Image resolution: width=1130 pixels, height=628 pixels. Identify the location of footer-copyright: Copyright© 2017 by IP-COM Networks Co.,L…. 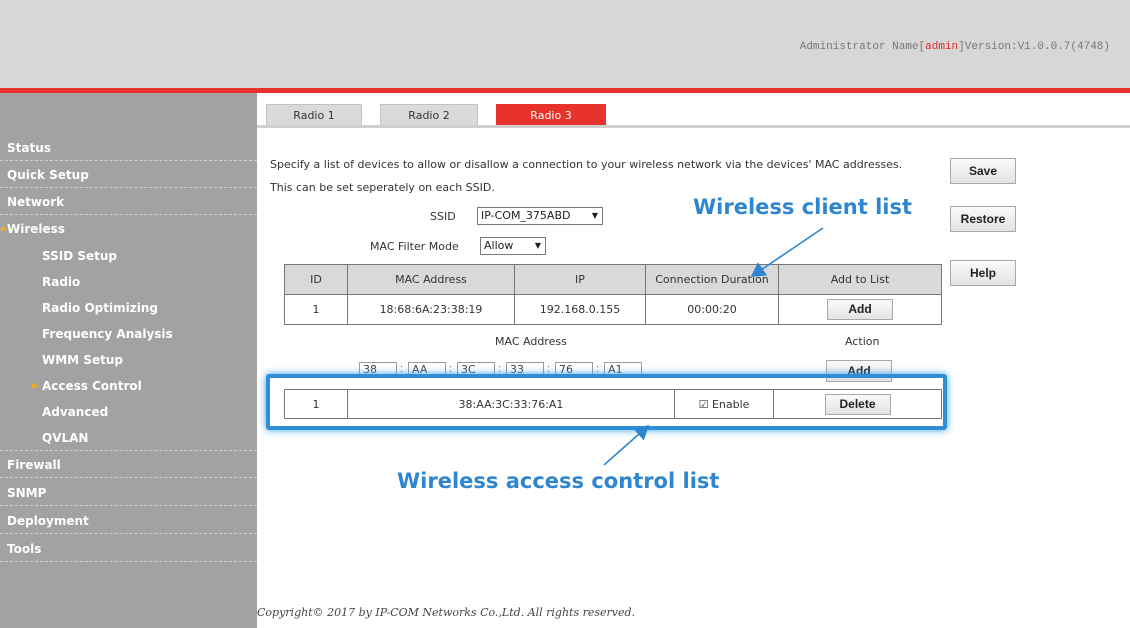
(446, 612).